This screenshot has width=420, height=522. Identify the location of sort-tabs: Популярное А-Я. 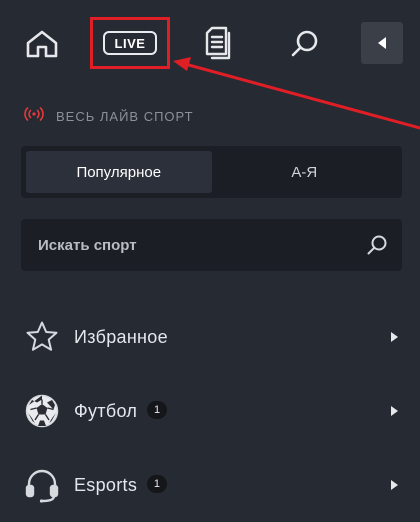
(211, 172).